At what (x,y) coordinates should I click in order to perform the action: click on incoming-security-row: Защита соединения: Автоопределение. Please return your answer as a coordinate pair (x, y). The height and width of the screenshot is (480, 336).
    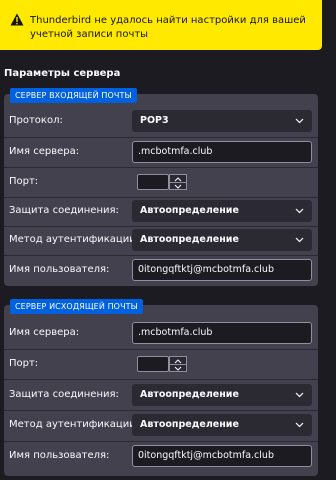
    Looking at the image, I should click on (161, 212).